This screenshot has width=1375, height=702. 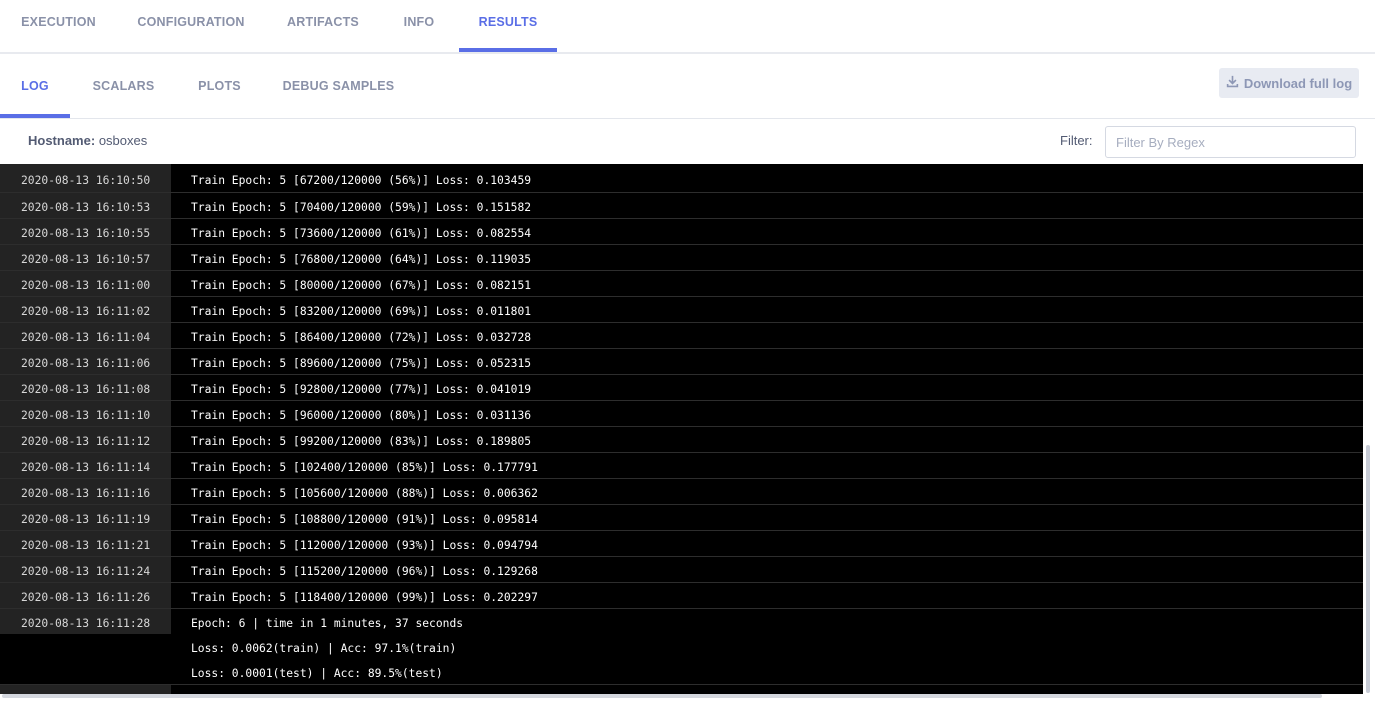 I want to click on log-timestamp: 2020-08-13 16:11:28, so click(x=85, y=621).